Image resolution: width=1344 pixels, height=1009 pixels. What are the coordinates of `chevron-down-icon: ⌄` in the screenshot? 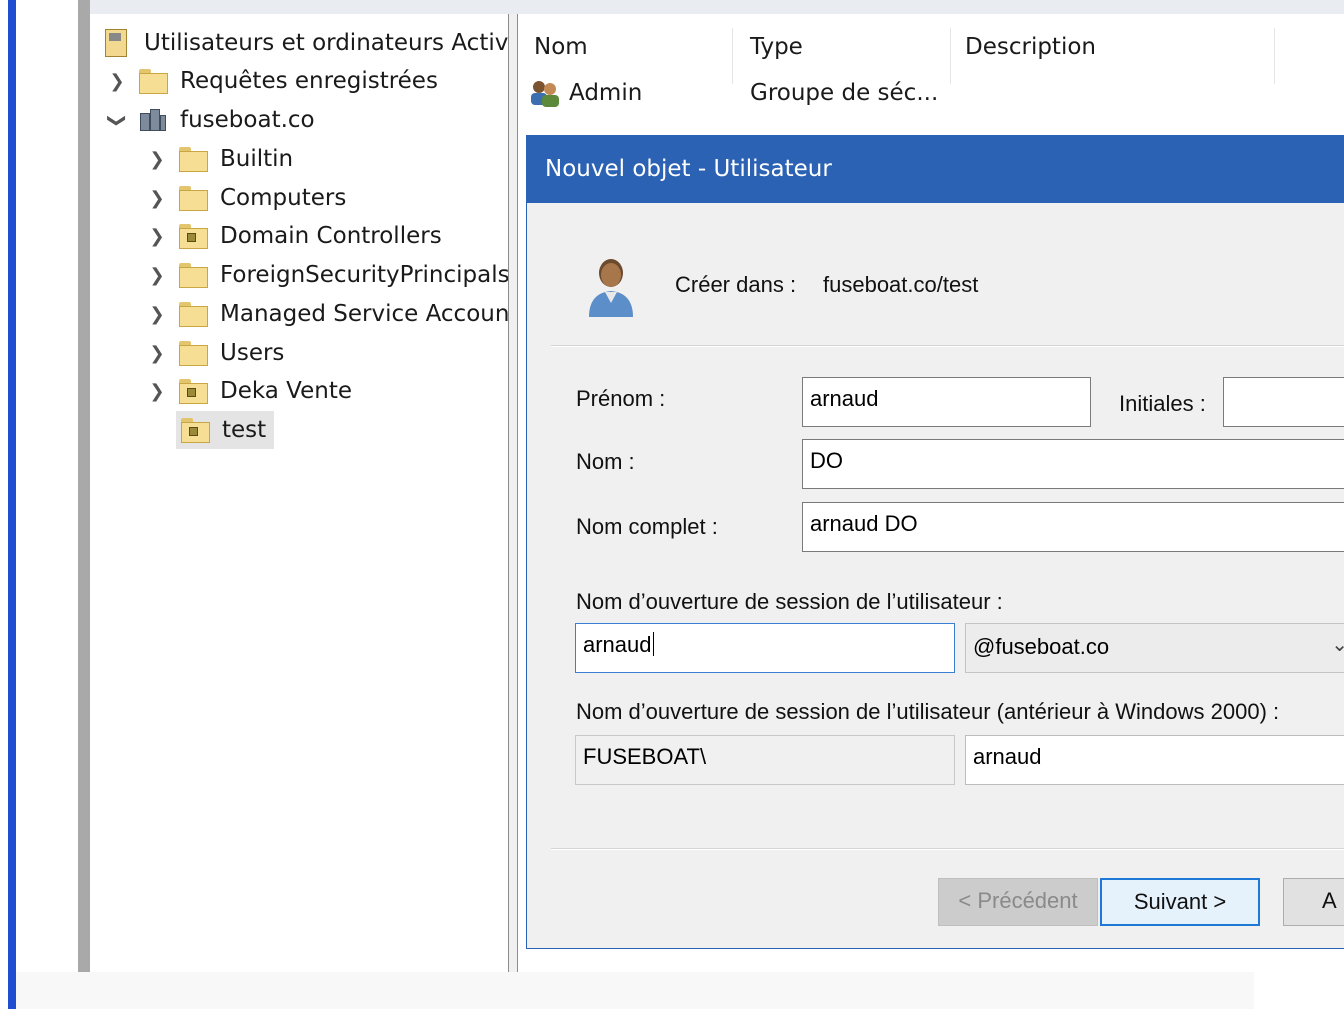 It's located at (1337, 644).